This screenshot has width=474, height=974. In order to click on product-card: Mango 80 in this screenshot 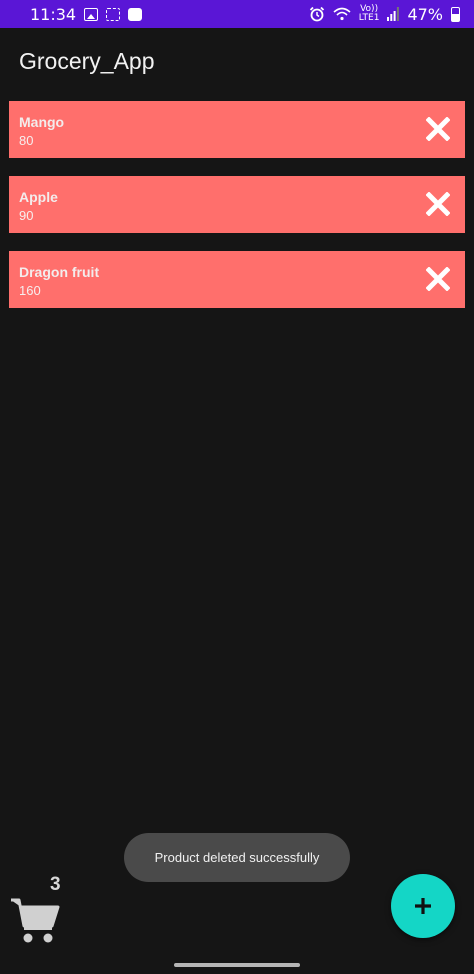, I will do `click(237, 129)`.